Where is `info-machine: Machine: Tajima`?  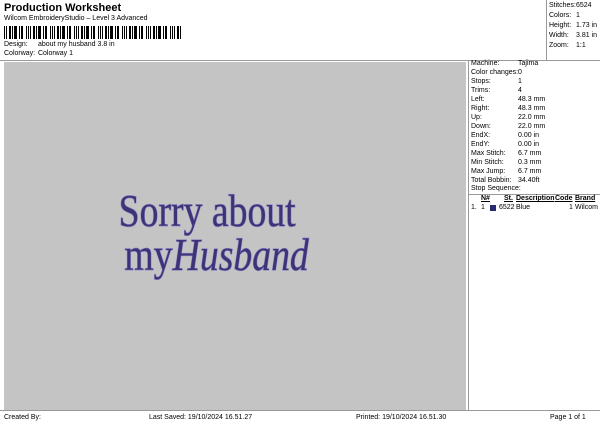 info-machine: Machine: Tajima is located at coordinates (504, 63).